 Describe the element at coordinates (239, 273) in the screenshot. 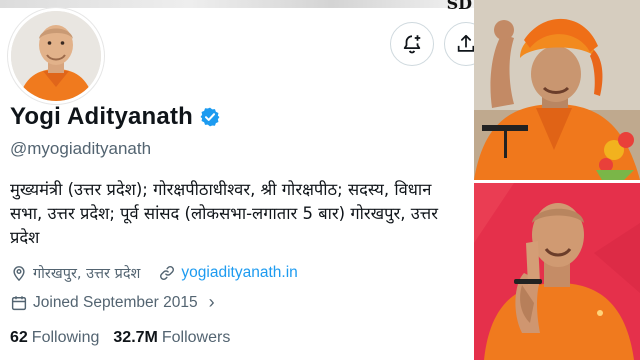

I see `website-link: yogiadityanath.in` at that location.